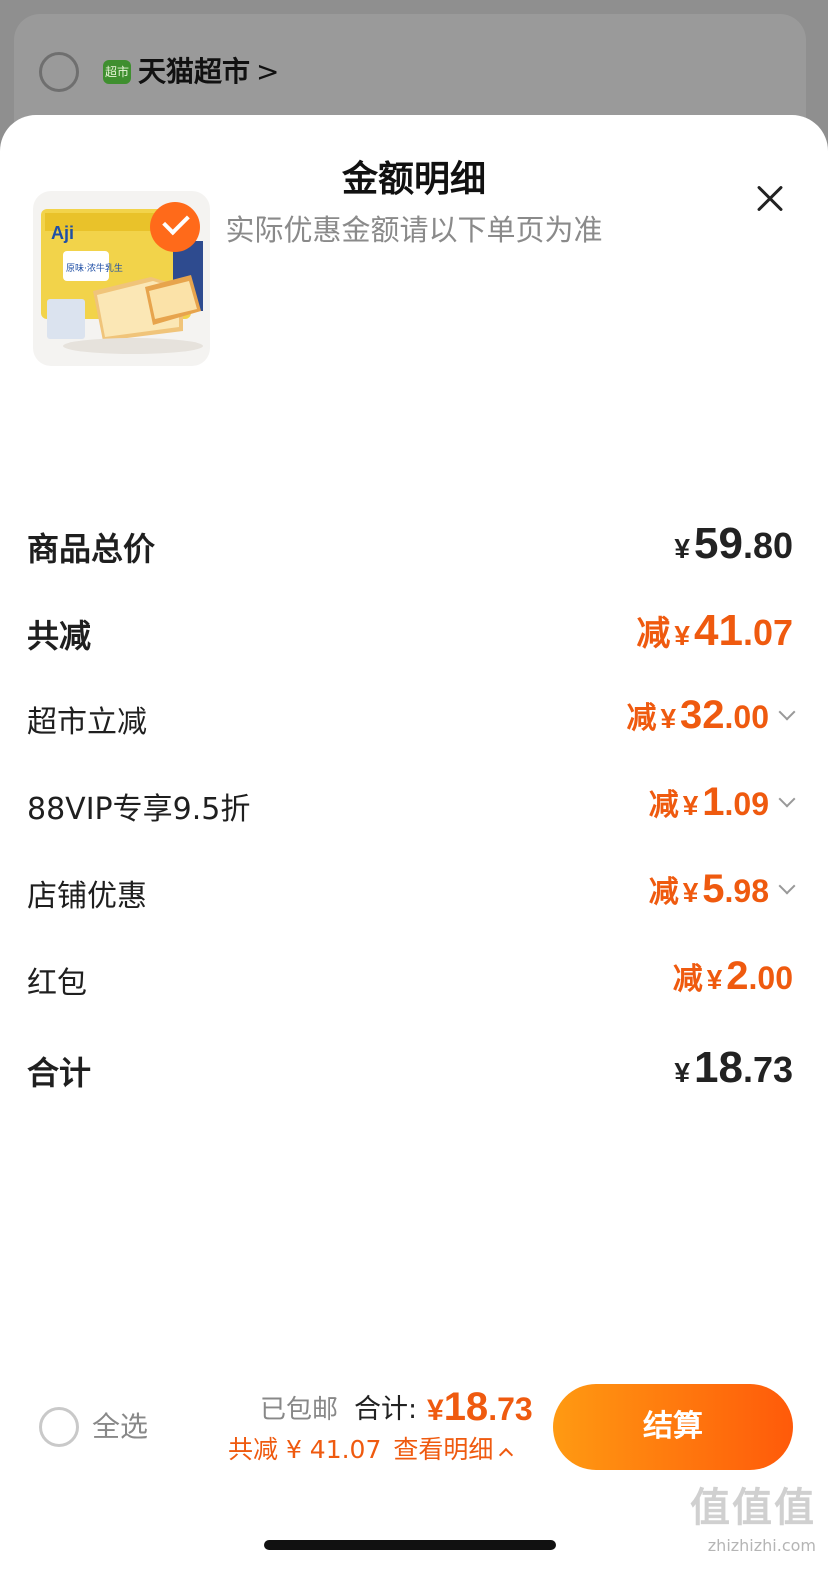  What do you see at coordinates (194, 72) in the screenshot?
I see `store-name-link: 天猫超市` at bounding box center [194, 72].